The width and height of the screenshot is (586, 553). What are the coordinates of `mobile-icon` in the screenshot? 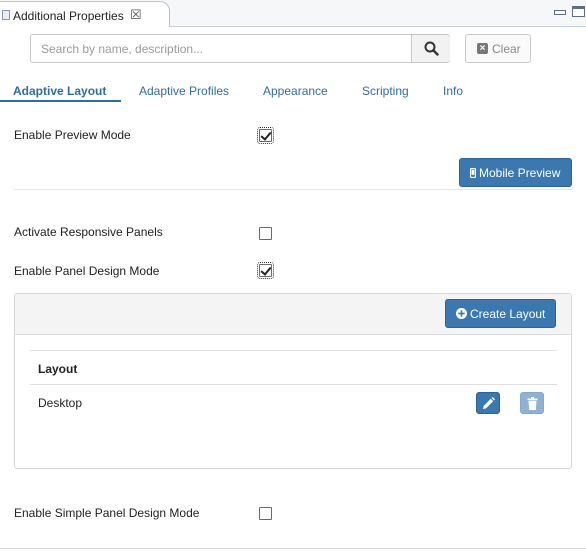 It's located at (473, 173).